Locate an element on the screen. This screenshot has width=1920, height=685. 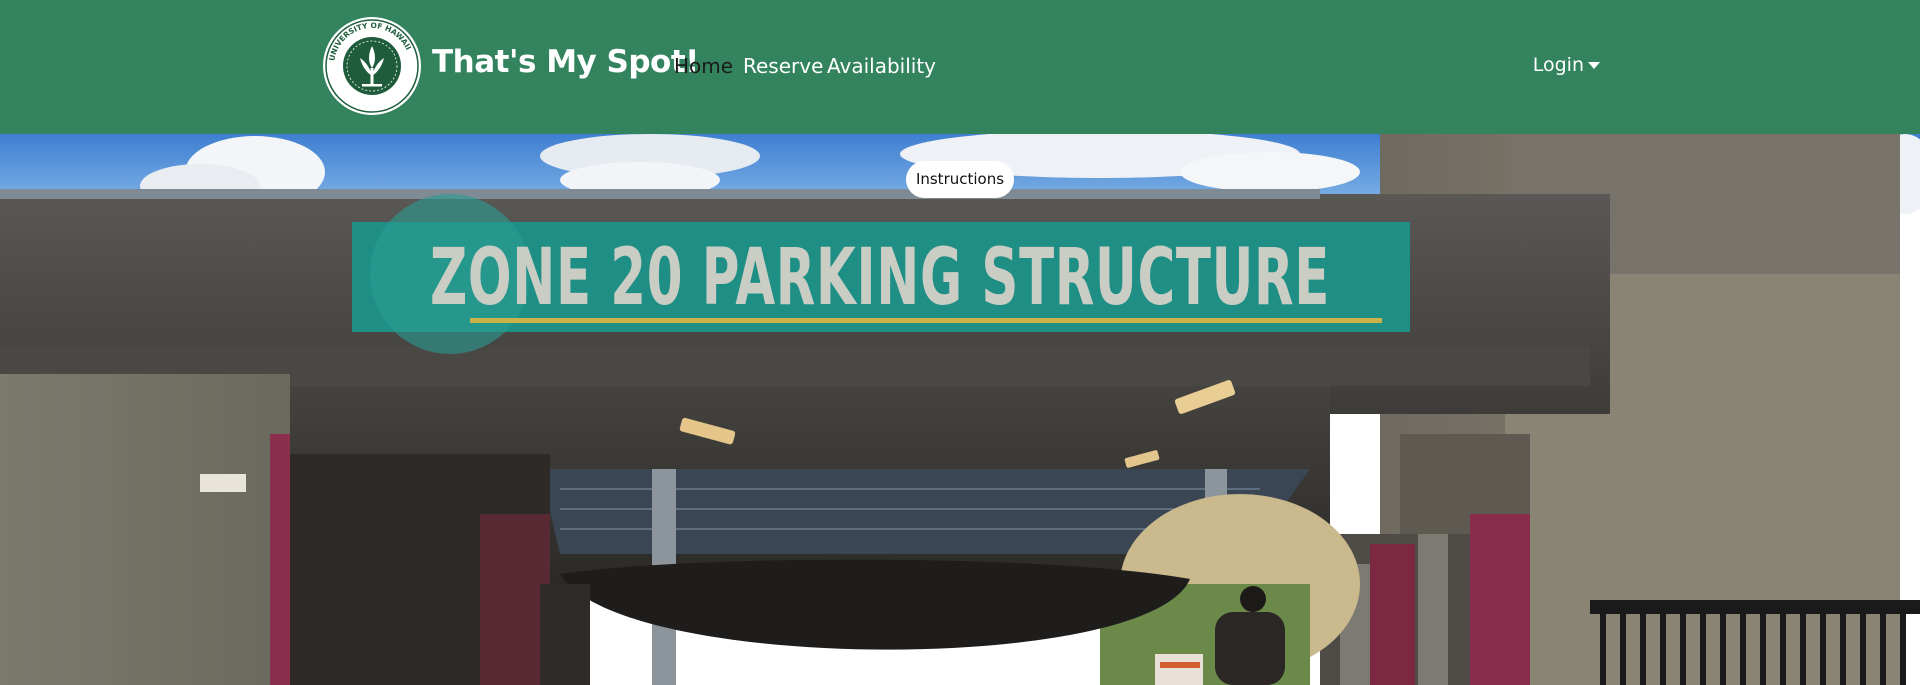
brand-title: That's My Spot! is located at coordinates (565, 62).